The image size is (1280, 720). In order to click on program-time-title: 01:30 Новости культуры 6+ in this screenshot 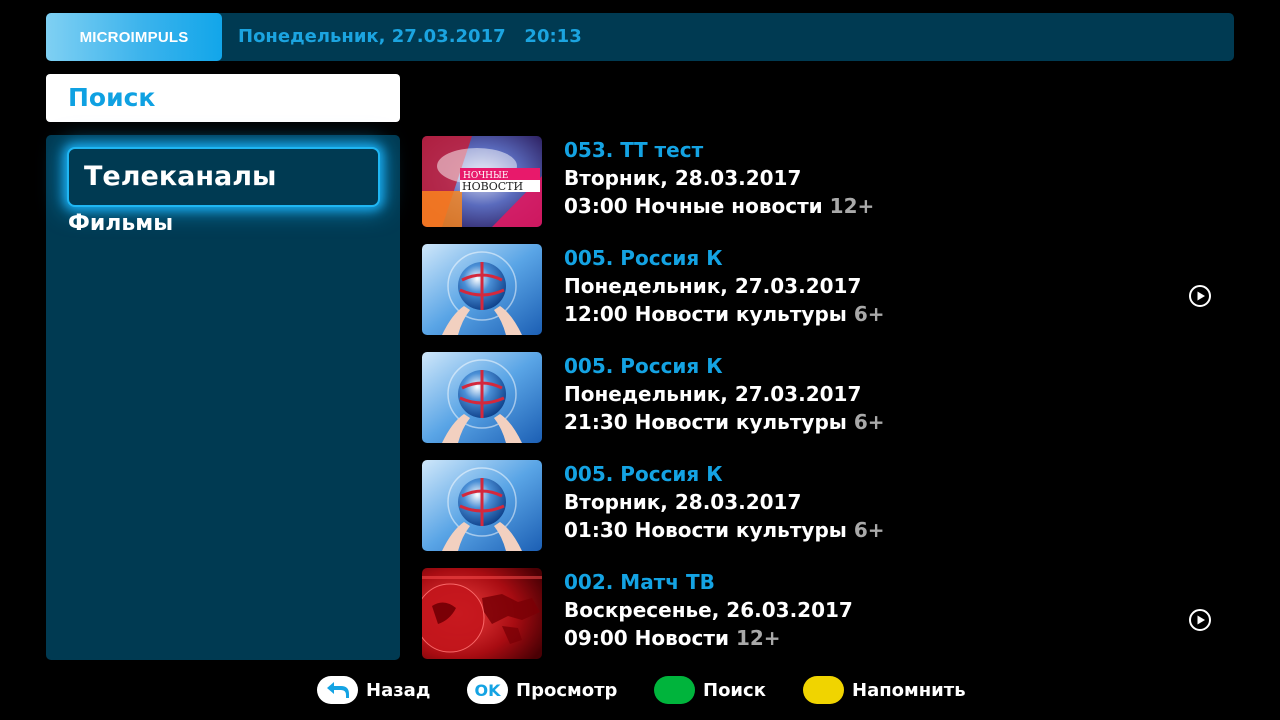, I will do `click(724, 530)`.